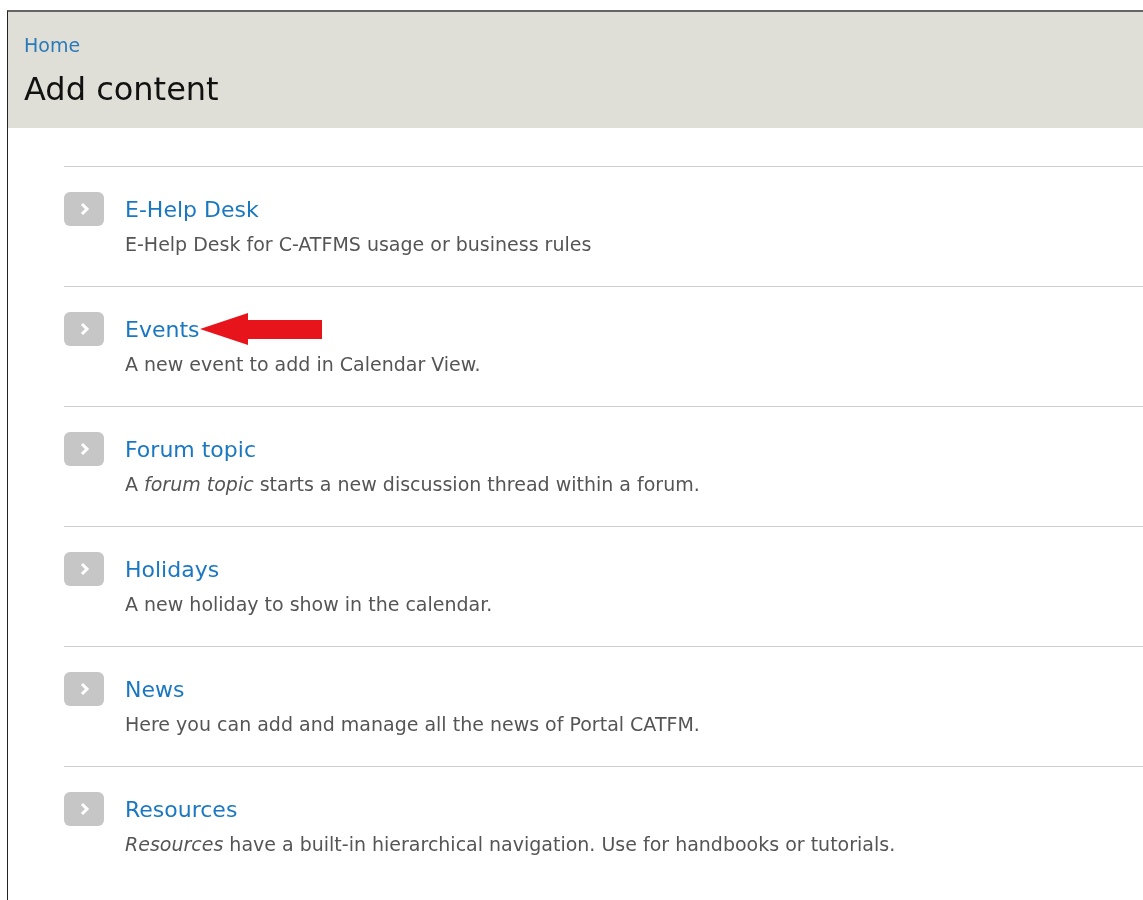 The height and width of the screenshot is (900, 1143). I want to click on content-type-link: Resources, so click(181, 809).